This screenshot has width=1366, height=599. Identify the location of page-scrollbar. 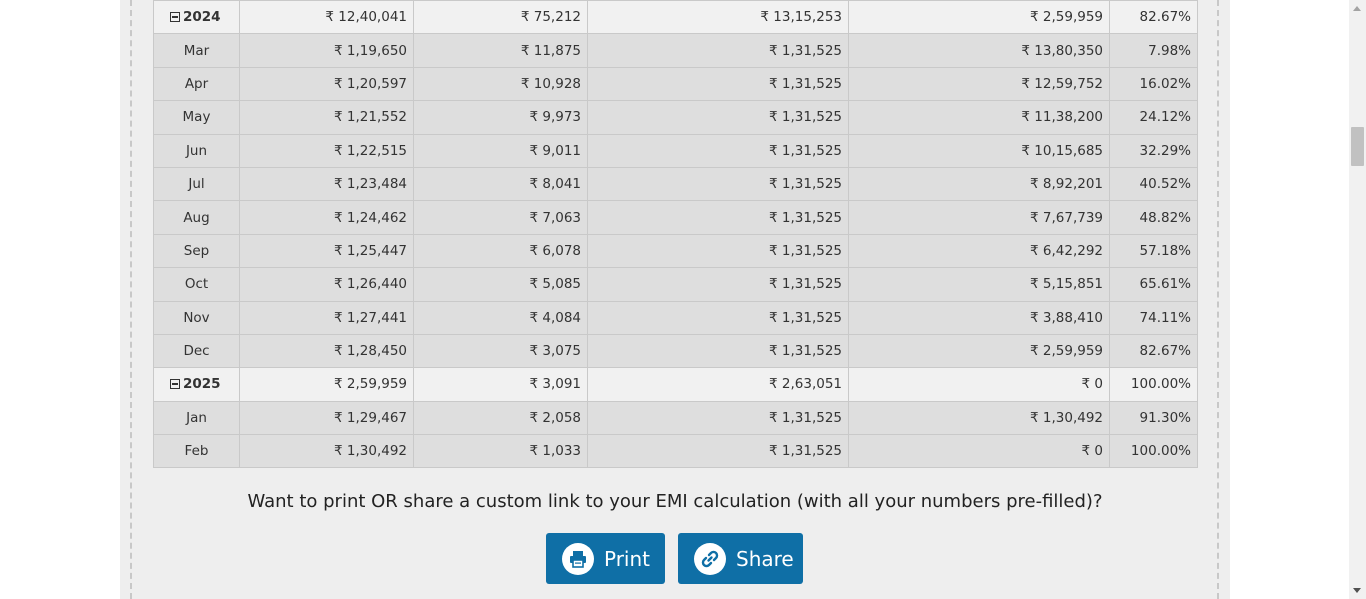
(1357, 299).